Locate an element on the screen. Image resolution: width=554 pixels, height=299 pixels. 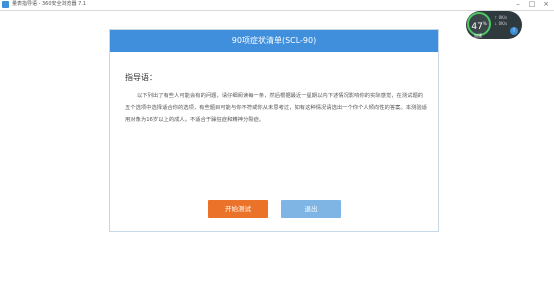
browser-title-bar: 量表指导语 - 360安全浏览器 7.1 – □ × is located at coordinates (277, 5).